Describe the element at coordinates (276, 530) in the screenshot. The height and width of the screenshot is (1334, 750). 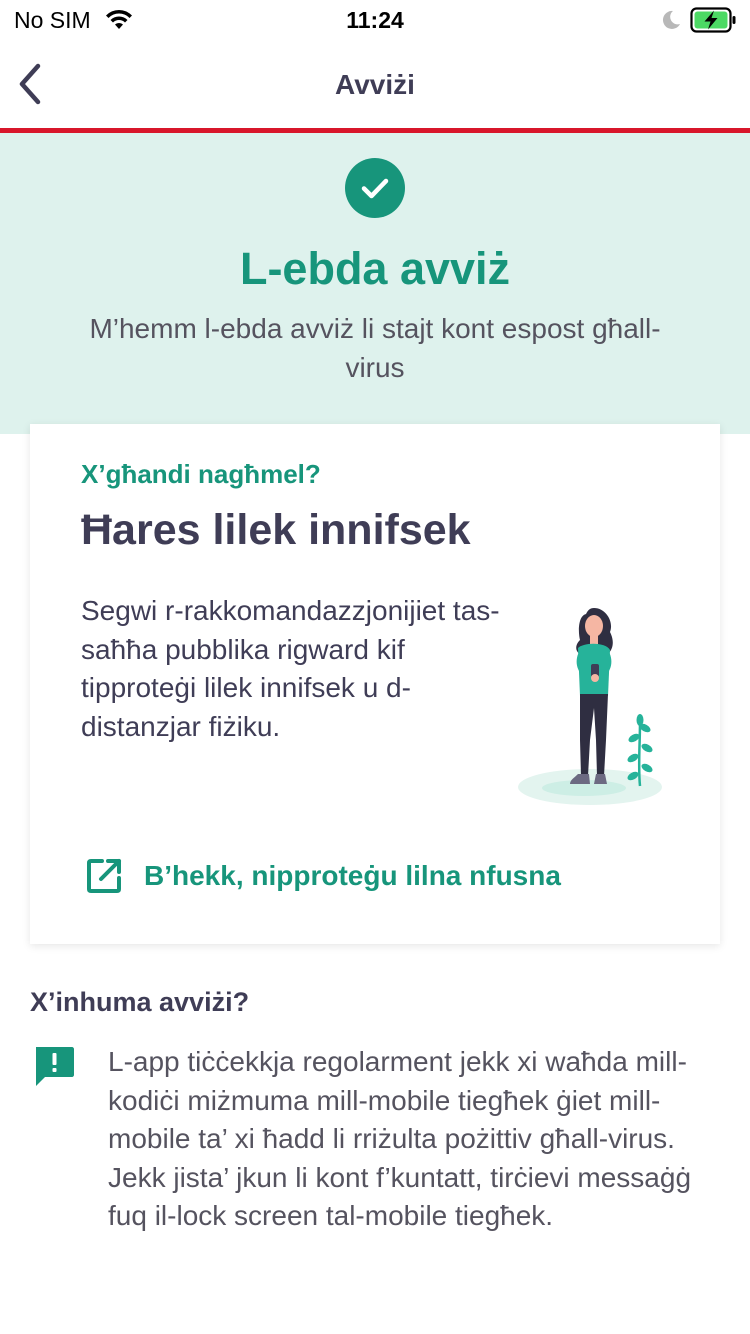
I see `card-heading: Ħares lilek innifsek` at that location.